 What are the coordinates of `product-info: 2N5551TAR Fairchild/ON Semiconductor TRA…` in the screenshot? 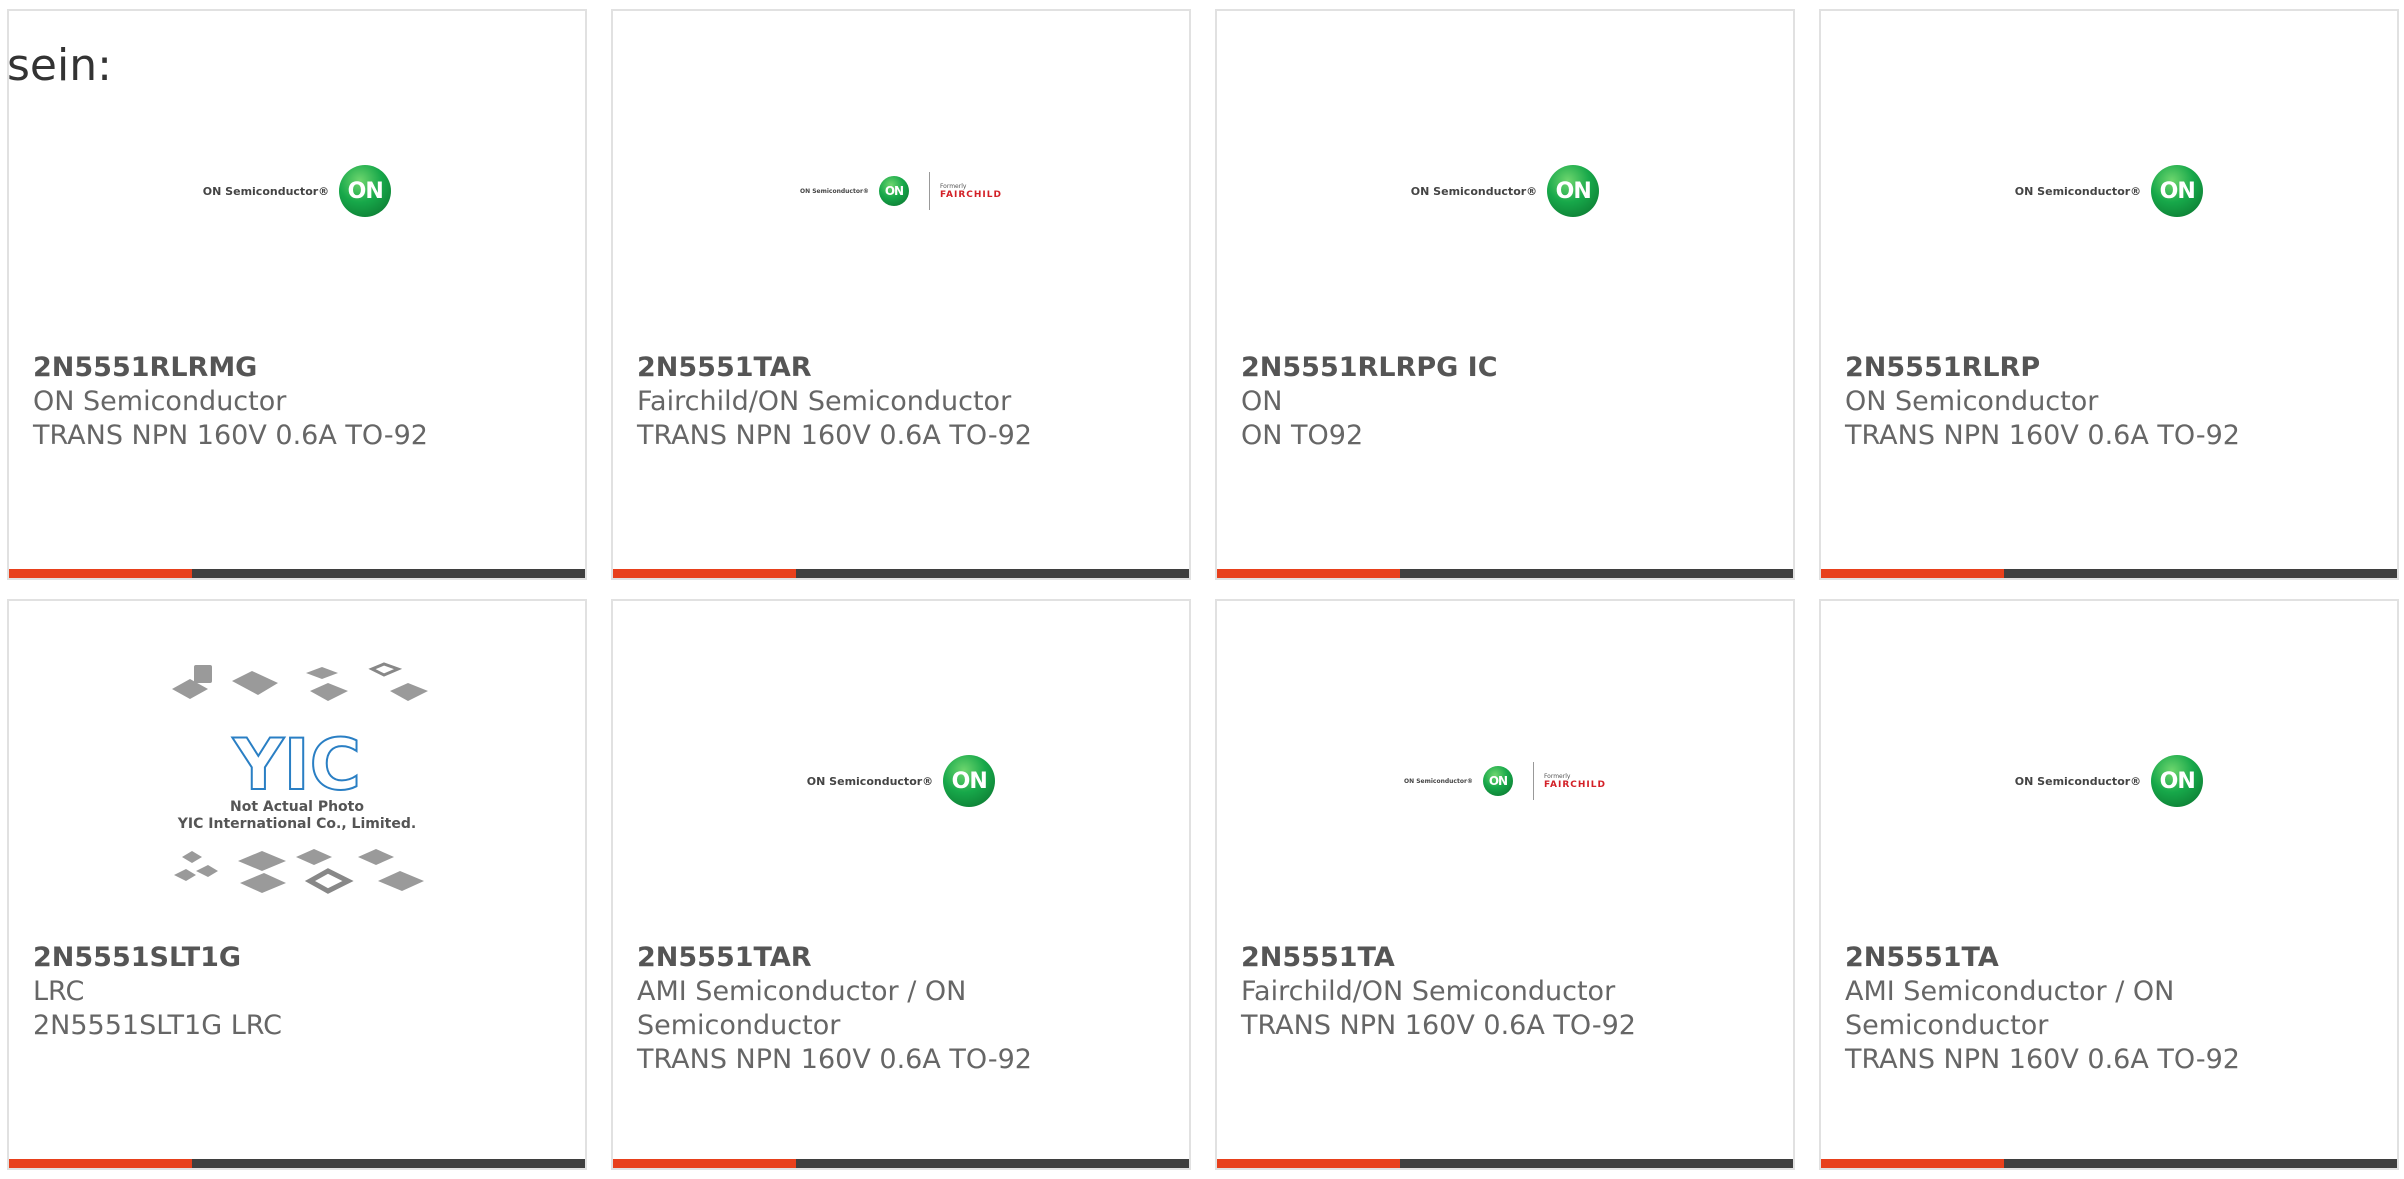 It's located at (901, 402).